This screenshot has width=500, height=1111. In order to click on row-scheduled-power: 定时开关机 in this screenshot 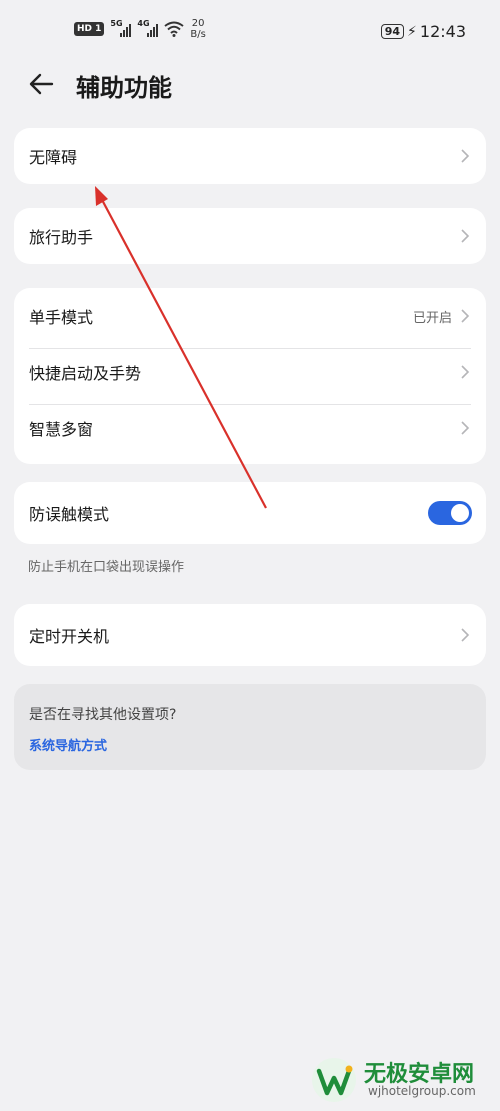, I will do `click(250, 635)`.